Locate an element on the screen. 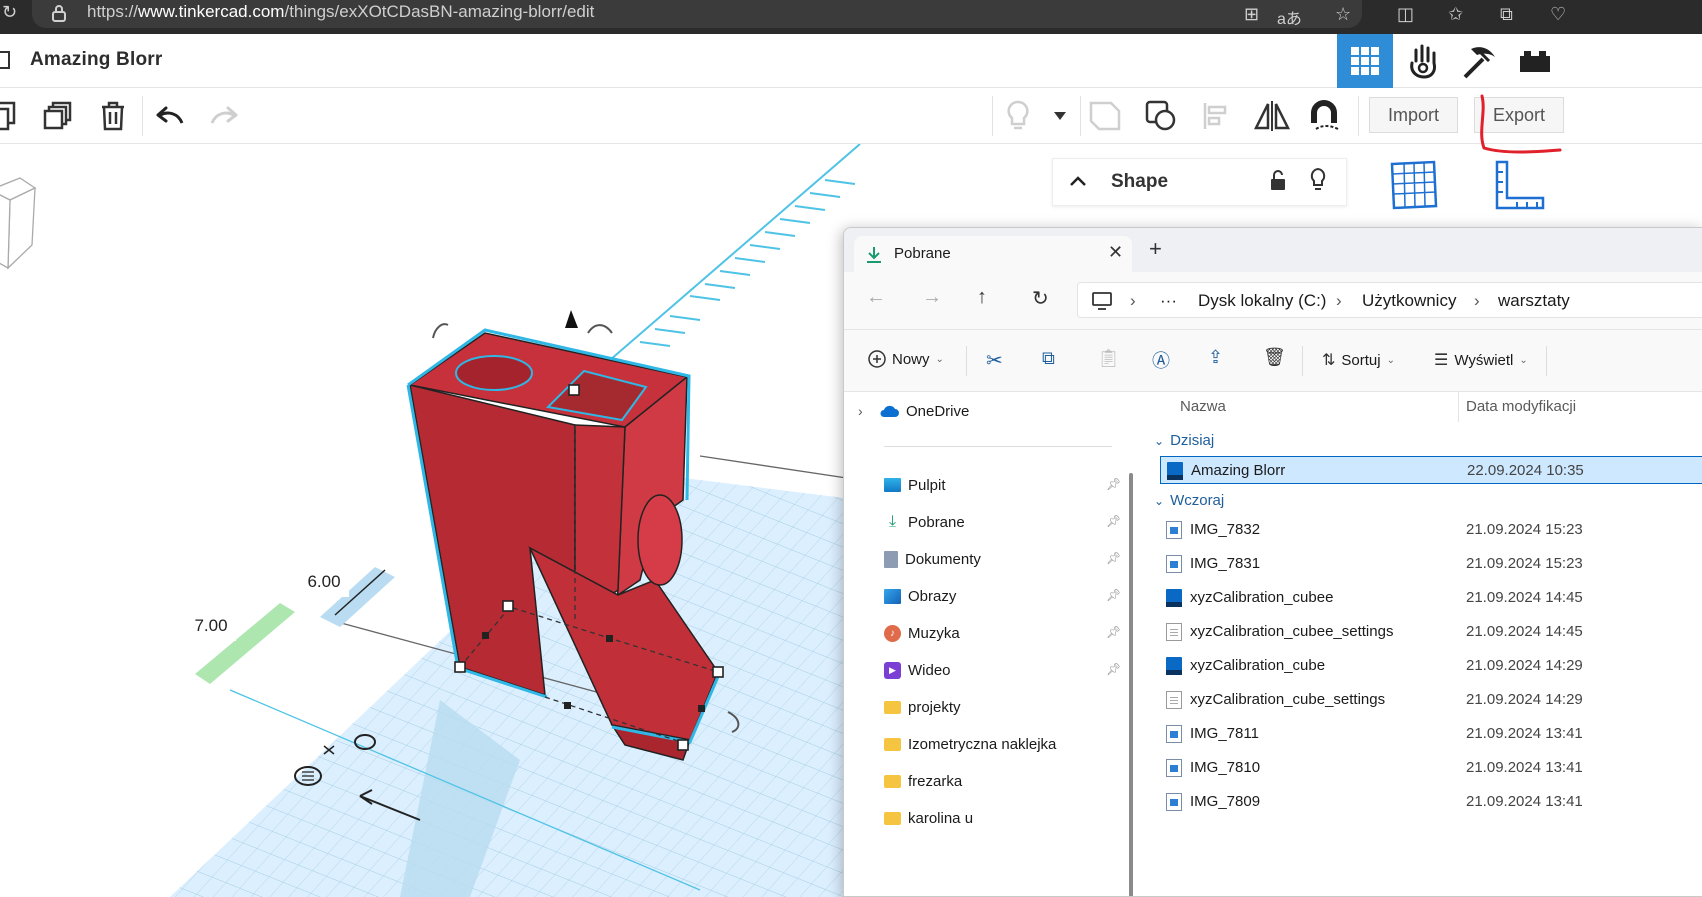 The image size is (1702, 897). nav-item-folder: karolina u is located at coordinates (928, 818).